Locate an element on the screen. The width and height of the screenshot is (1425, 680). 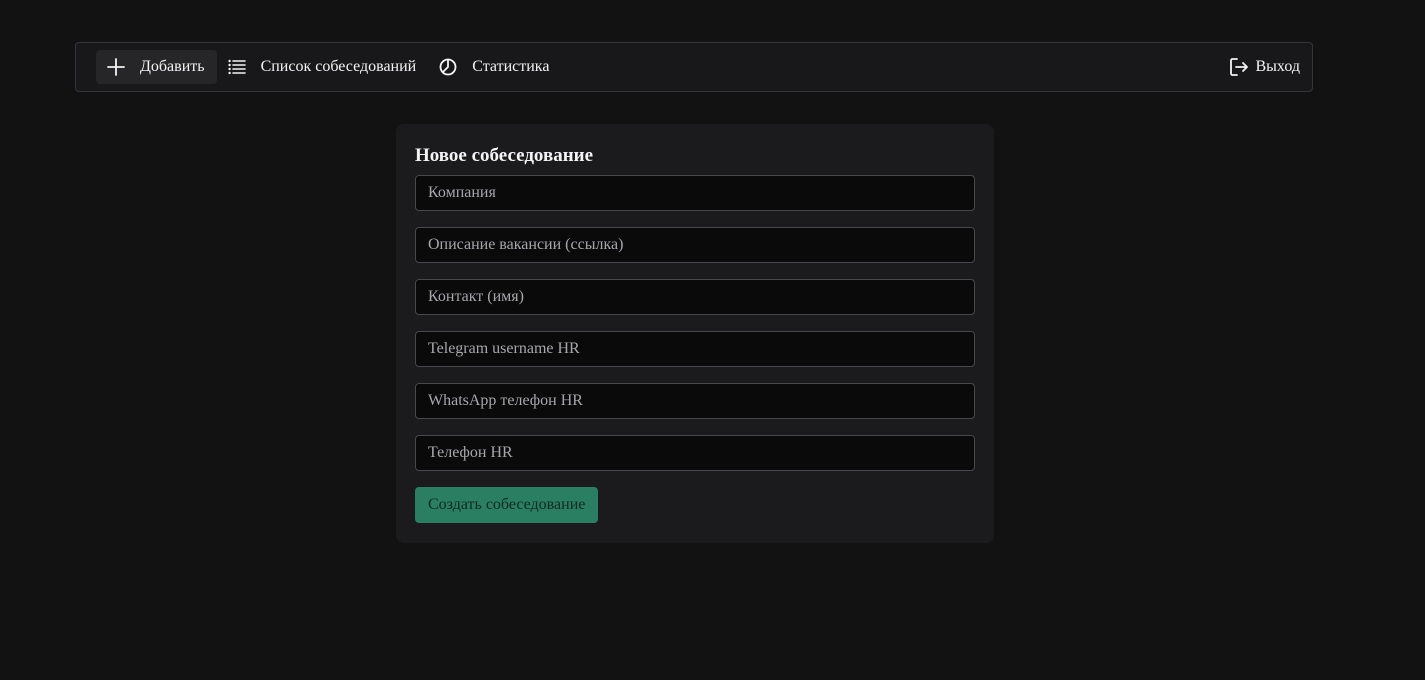
logout-label: Выход is located at coordinates (1278, 66).